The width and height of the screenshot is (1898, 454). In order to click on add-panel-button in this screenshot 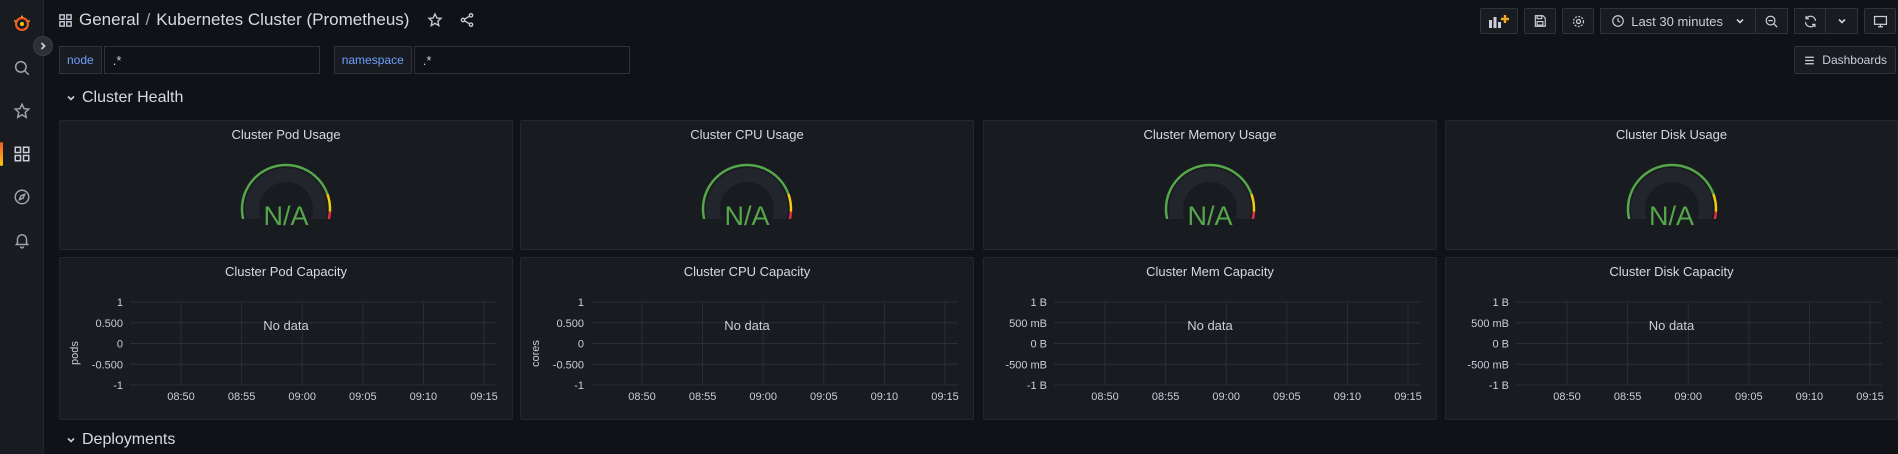, I will do `click(1499, 21)`.